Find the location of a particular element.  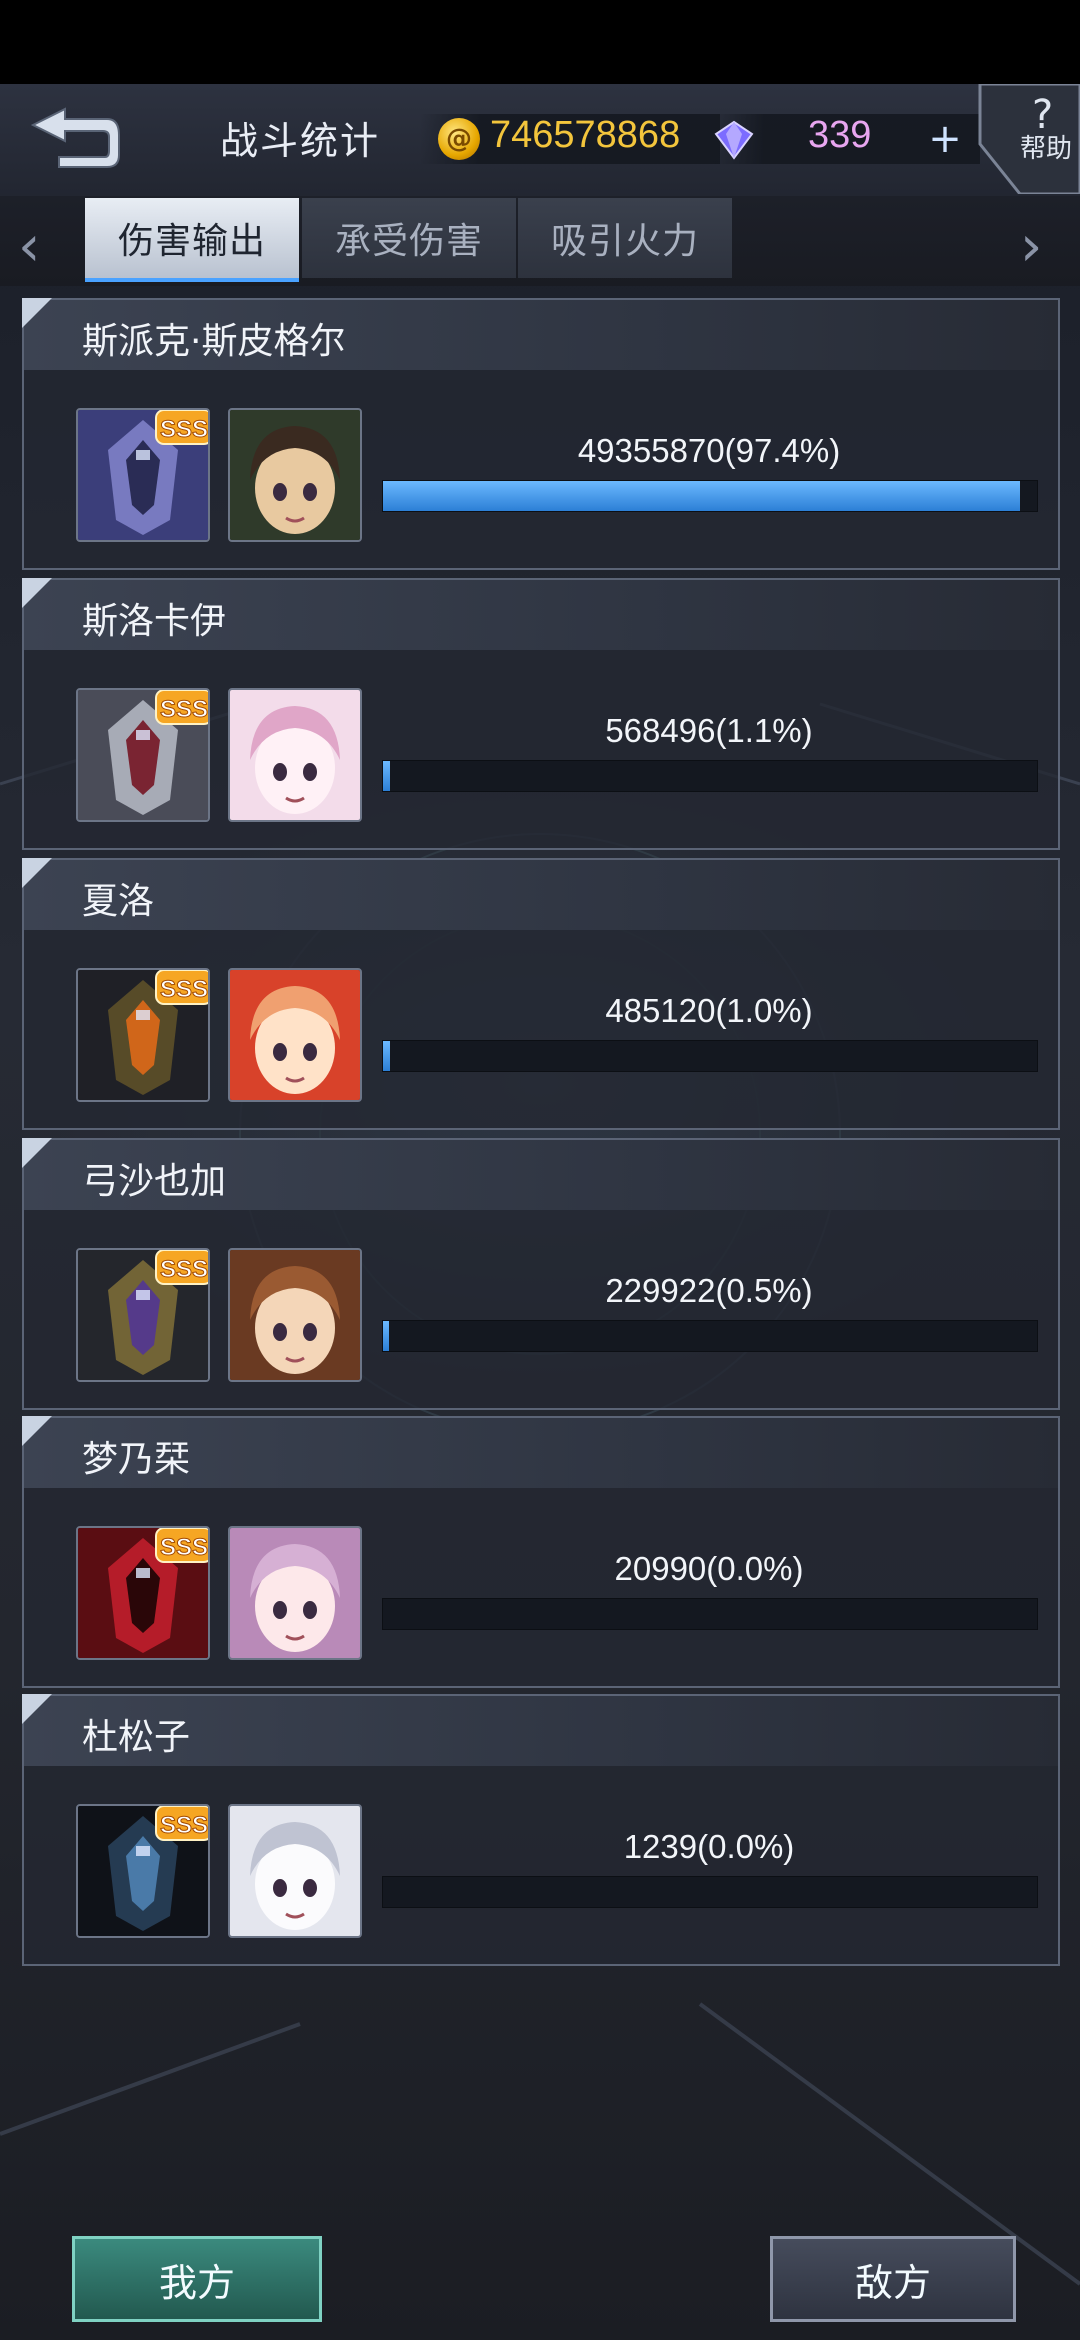

tab-prev-chevron-icon: ‹ is located at coordinates (29, 246).